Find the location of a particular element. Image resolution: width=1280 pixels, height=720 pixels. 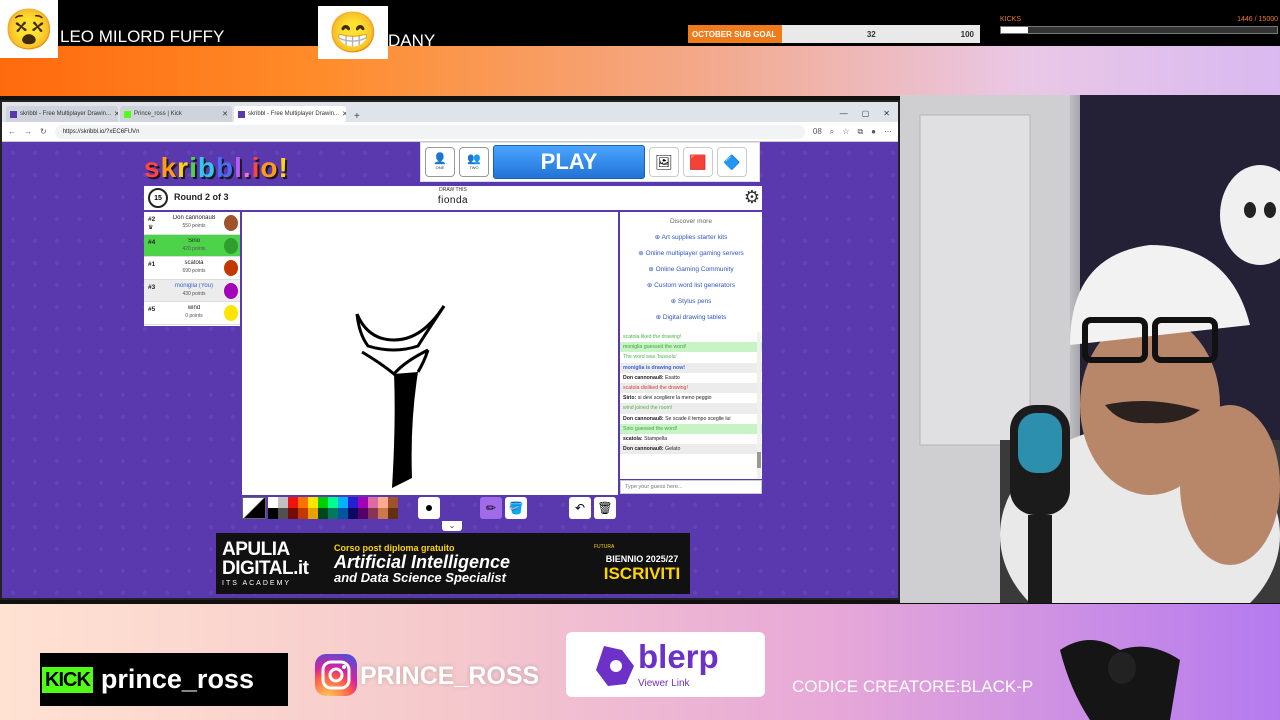

player-avatar is located at coordinates (231, 268).